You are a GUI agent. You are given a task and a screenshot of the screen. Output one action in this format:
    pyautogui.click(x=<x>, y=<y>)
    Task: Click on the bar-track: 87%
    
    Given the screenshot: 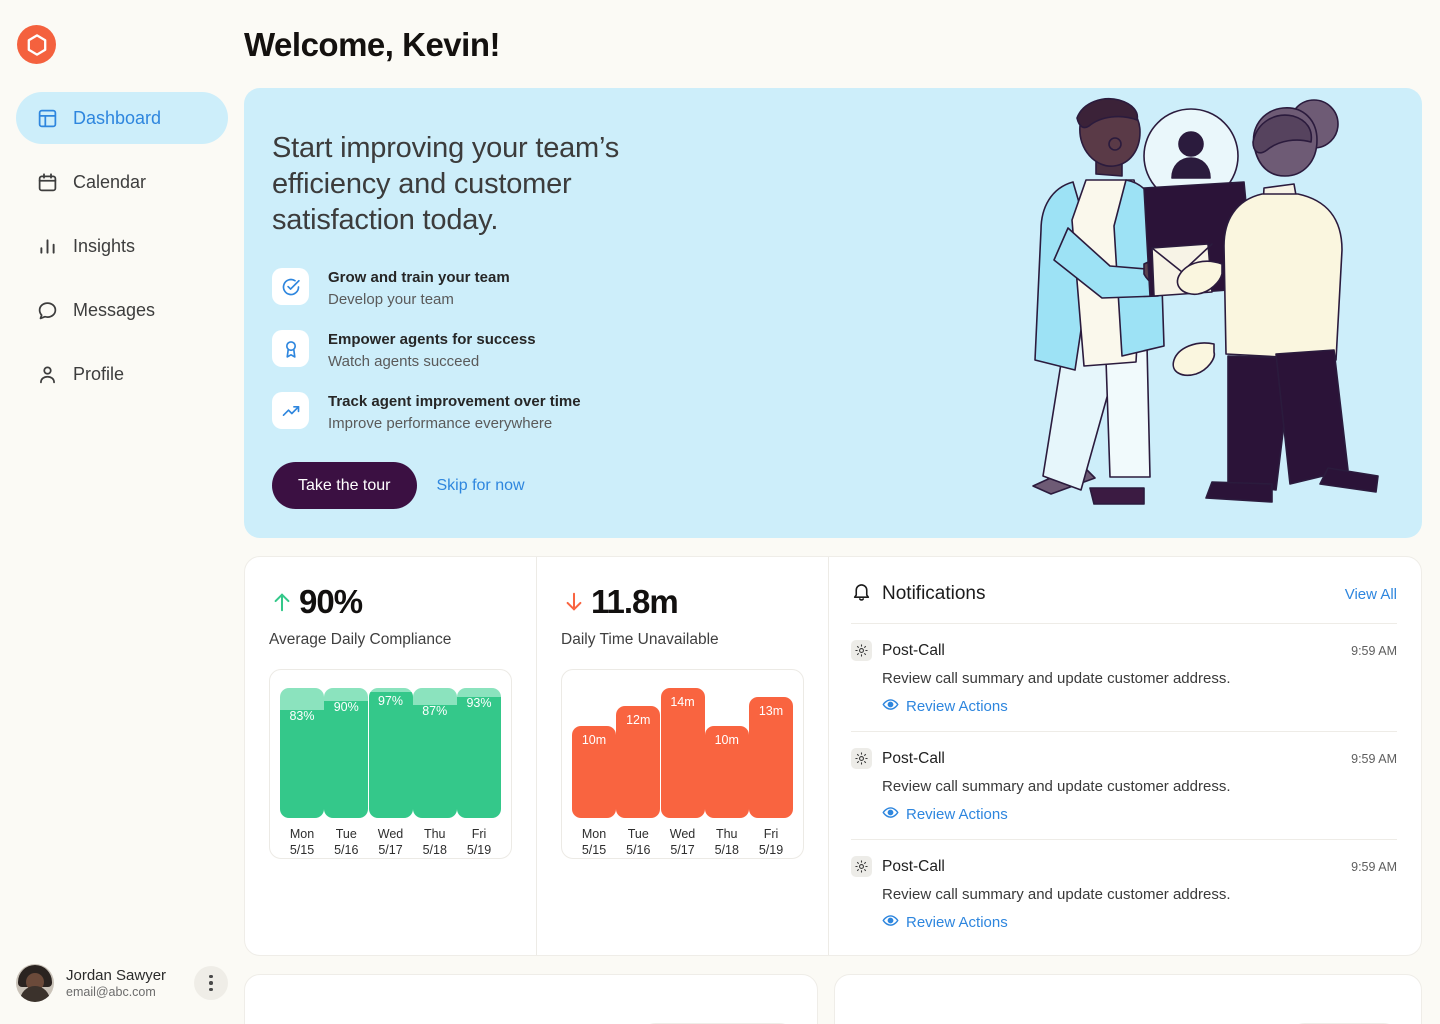 What is the action you would take?
    pyautogui.click(x=434, y=753)
    